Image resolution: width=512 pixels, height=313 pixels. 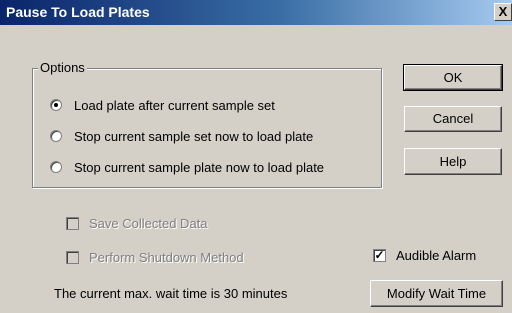 What do you see at coordinates (436, 255) in the screenshot?
I see `checkbox-label: Audible Alarm` at bounding box center [436, 255].